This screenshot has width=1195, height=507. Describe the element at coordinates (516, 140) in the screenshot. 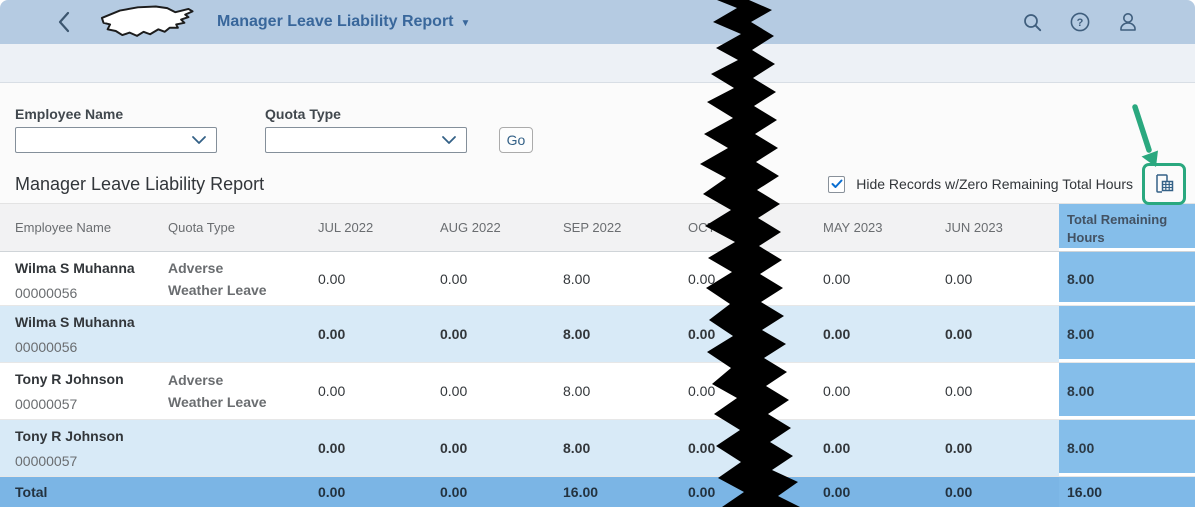

I see `go-button: Go` at that location.